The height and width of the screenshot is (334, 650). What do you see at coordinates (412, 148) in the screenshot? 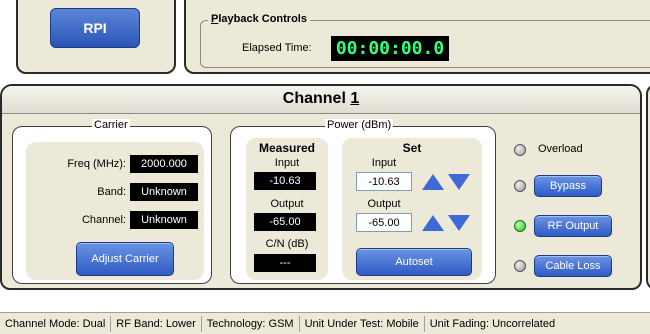
I see `set-heading: Set` at bounding box center [412, 148].